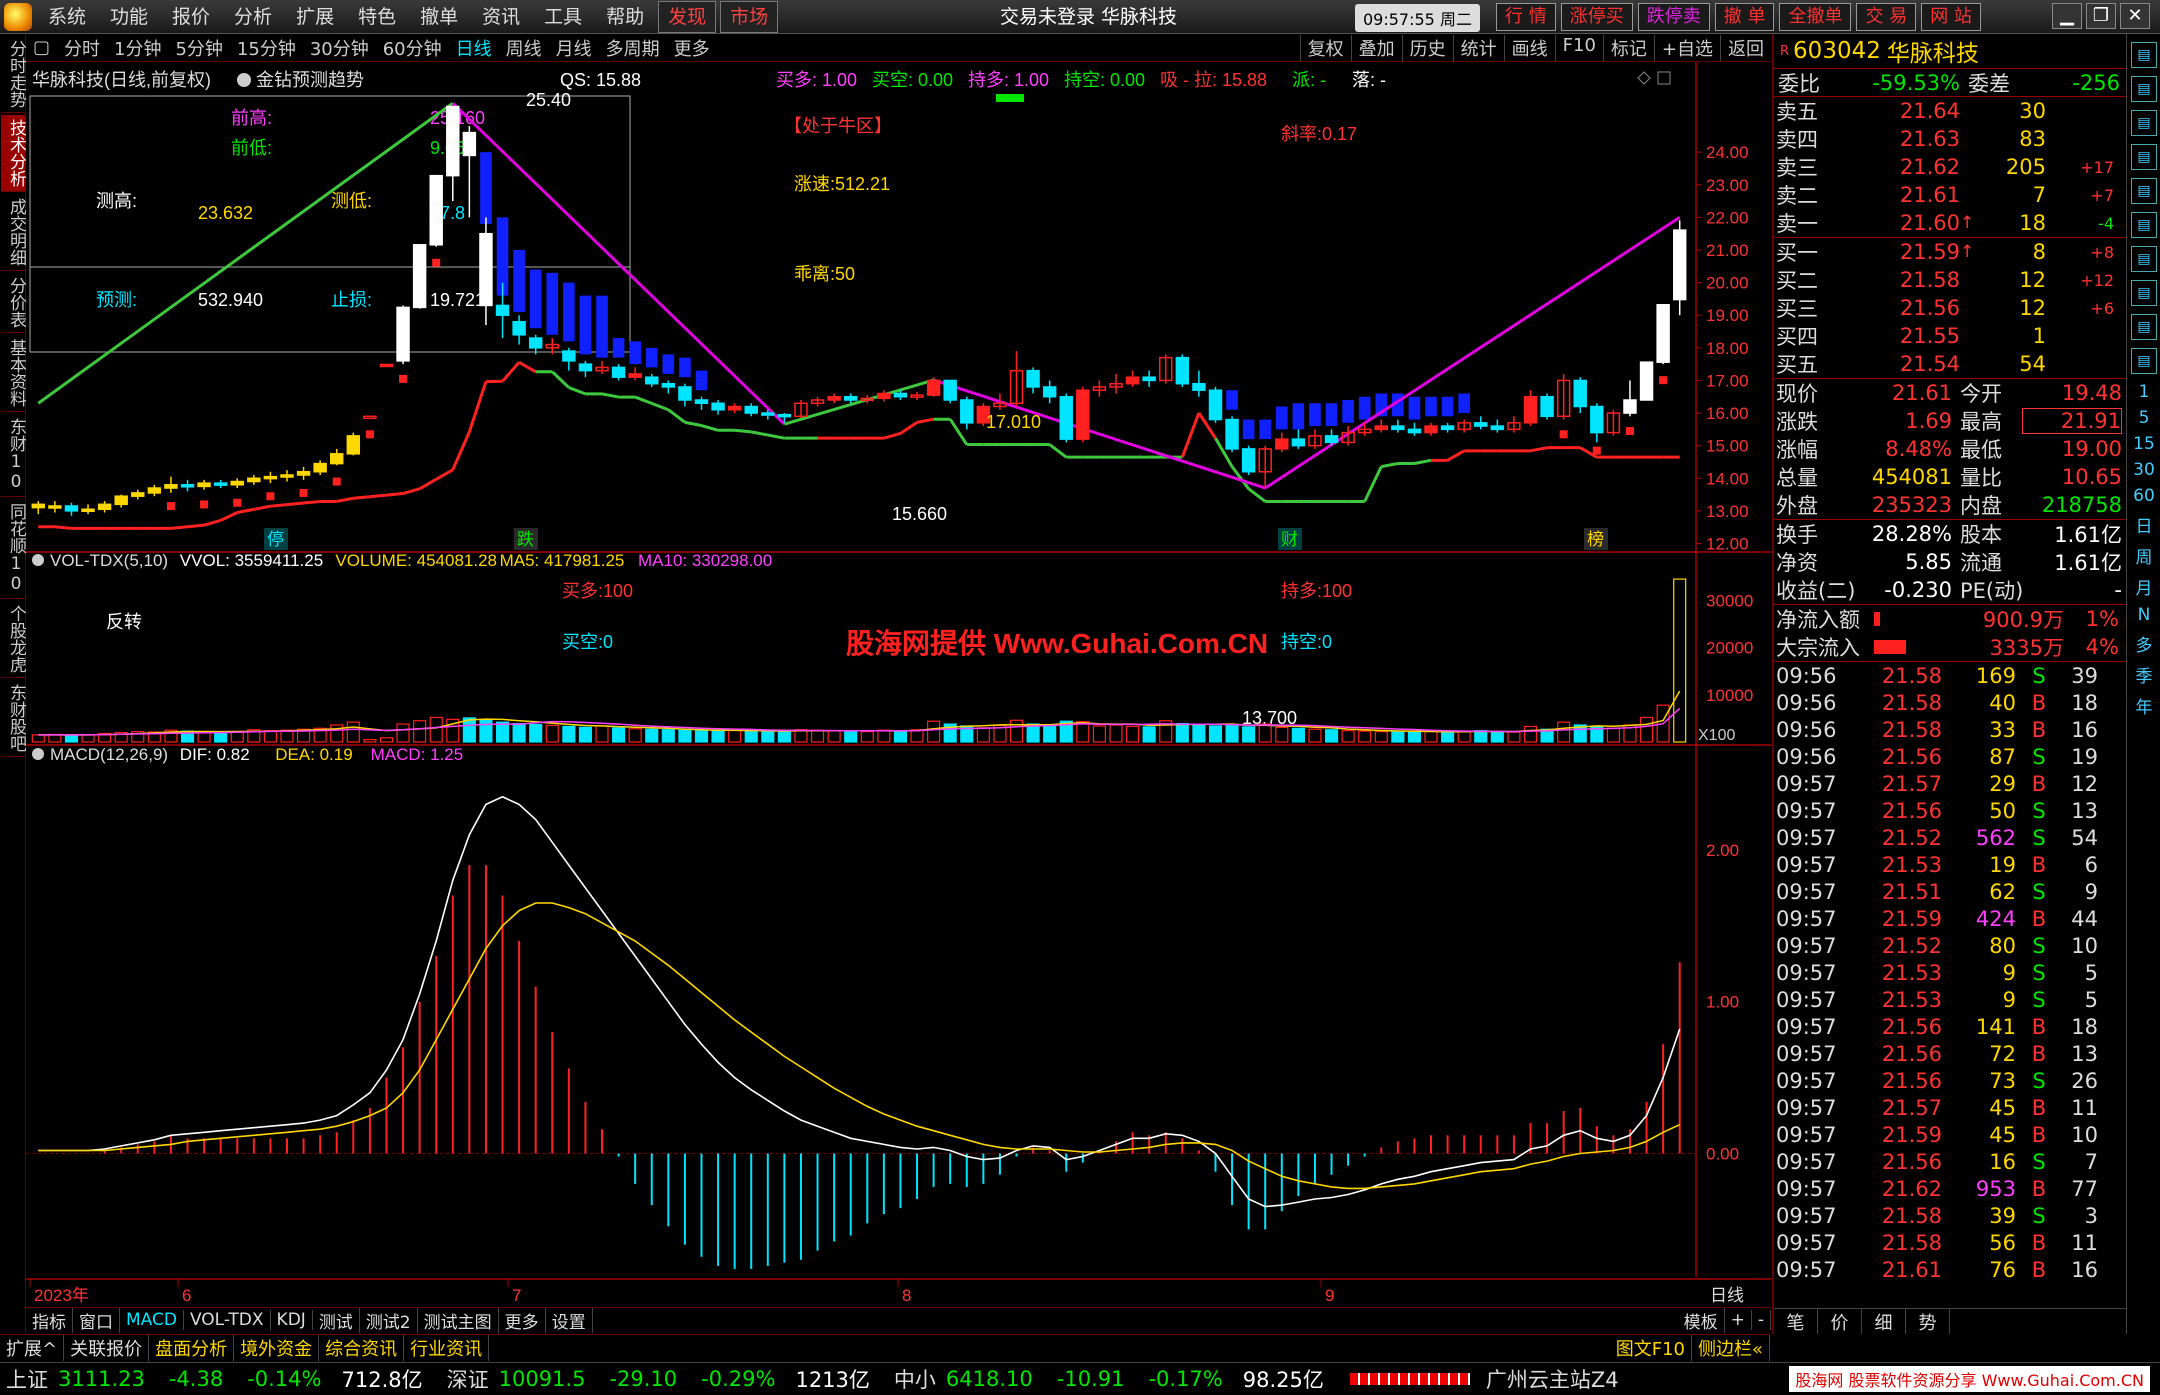  What do you see at coordinates (2143, 586) in the screenshot?
I see `side-period-2: 月` at bounding box center [2143, 586].